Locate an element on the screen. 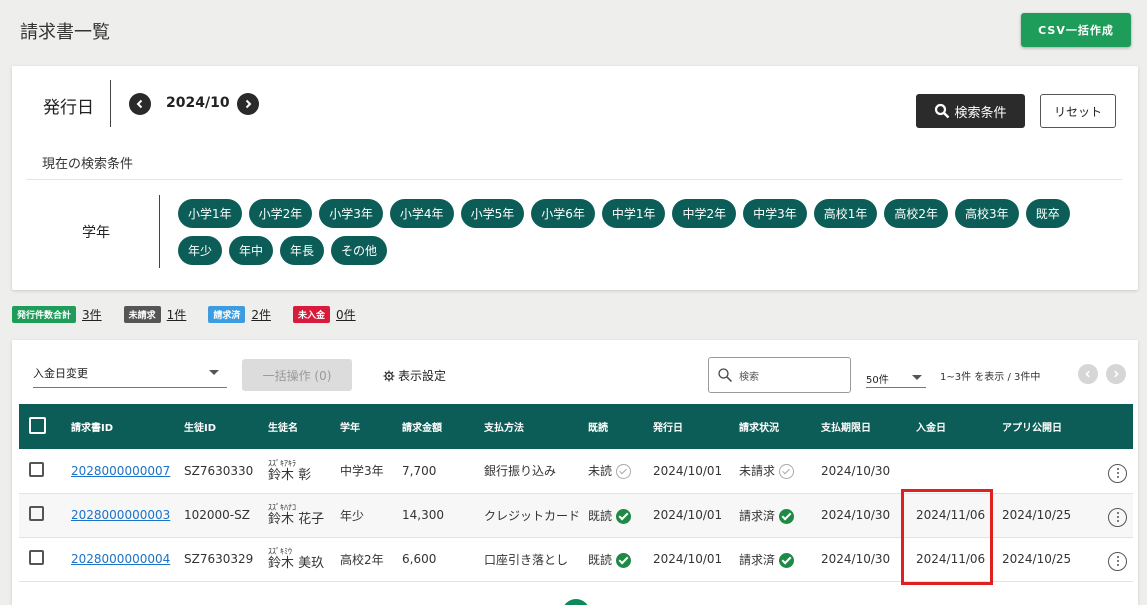 The width and height of the screenshot is (1147, 605). status-cell: 未請求 is located at coordinates (772, 471).